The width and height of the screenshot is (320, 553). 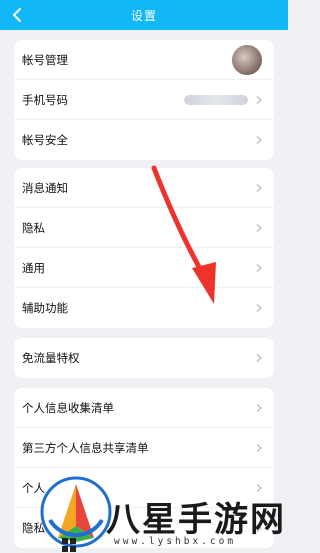 I want to click on free-data-row: 免流量特权, so click(x=144, y=358).